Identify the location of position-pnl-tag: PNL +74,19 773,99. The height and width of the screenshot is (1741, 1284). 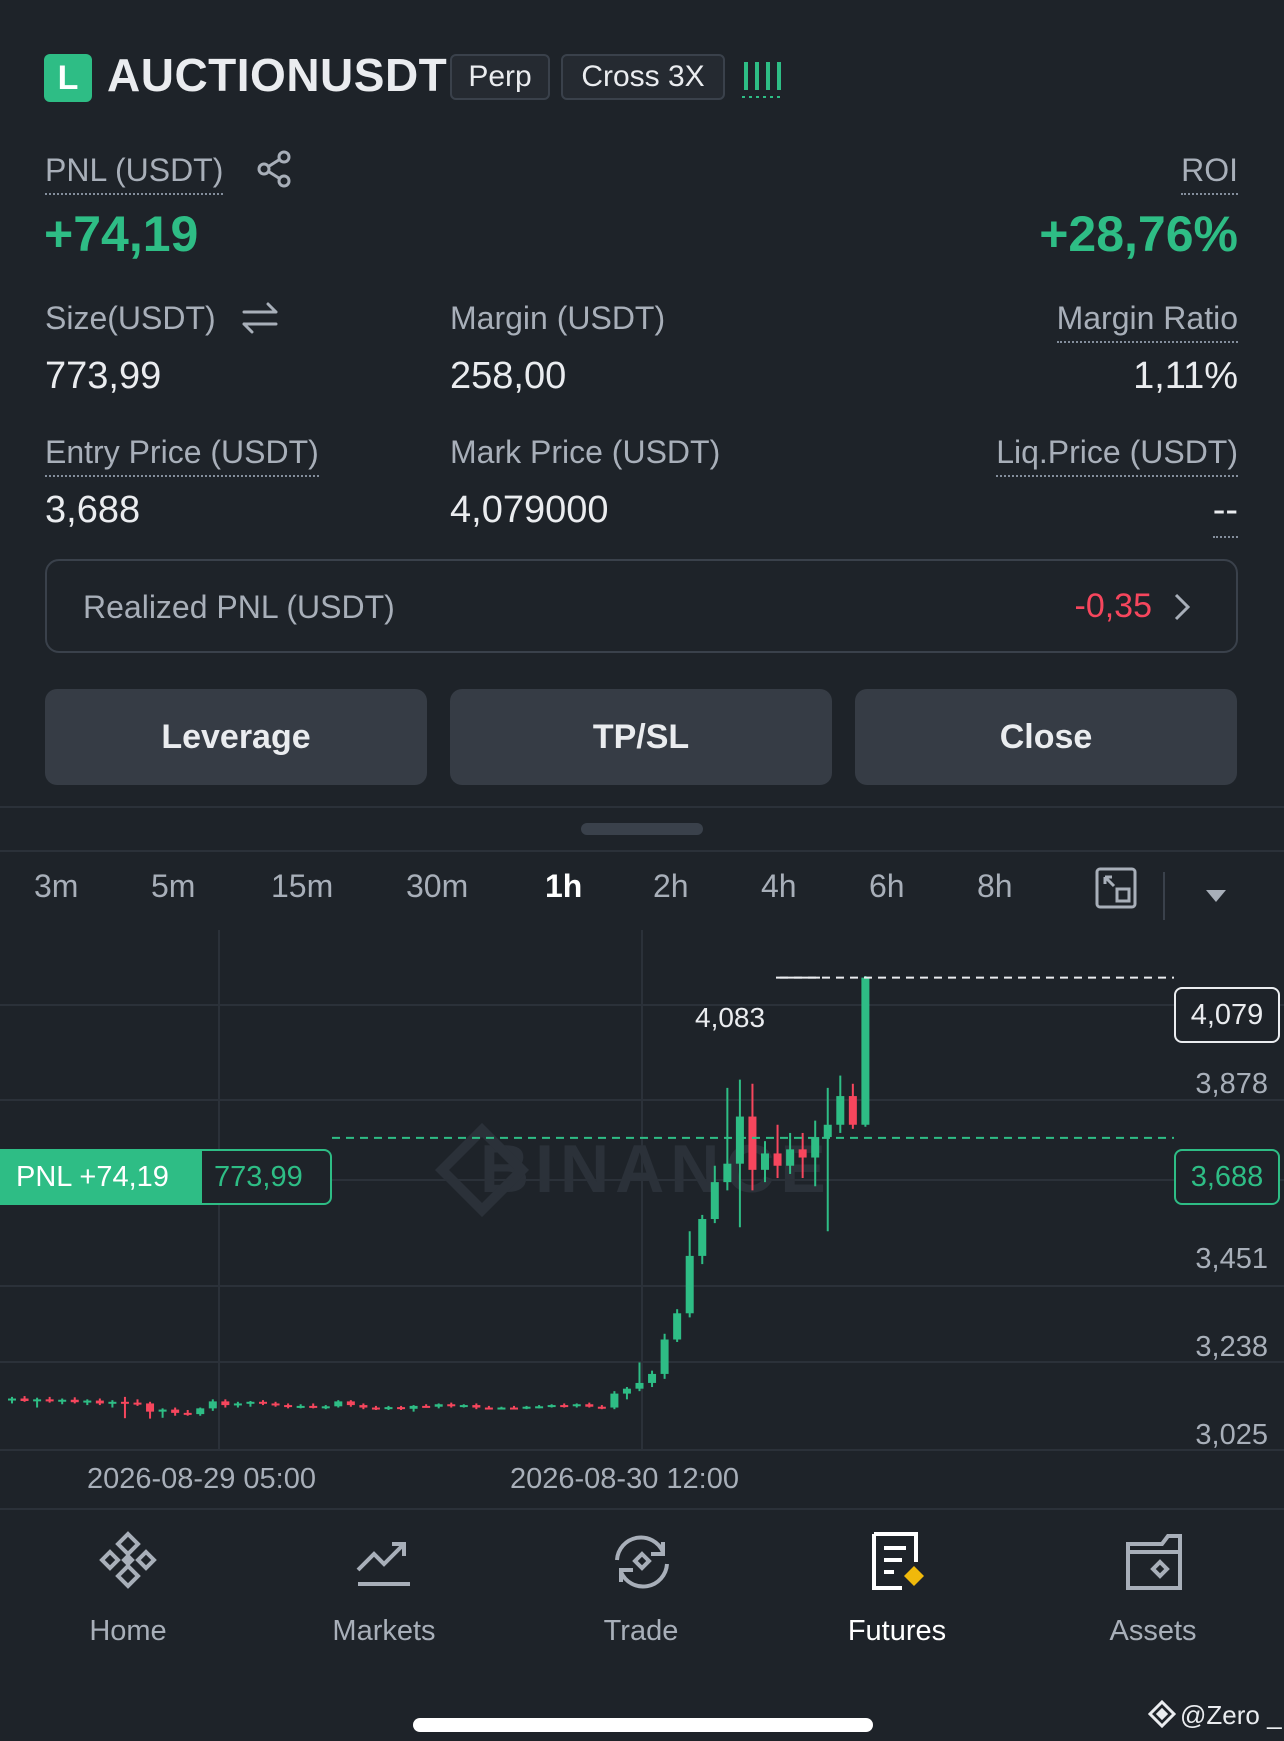
(166, 1177).